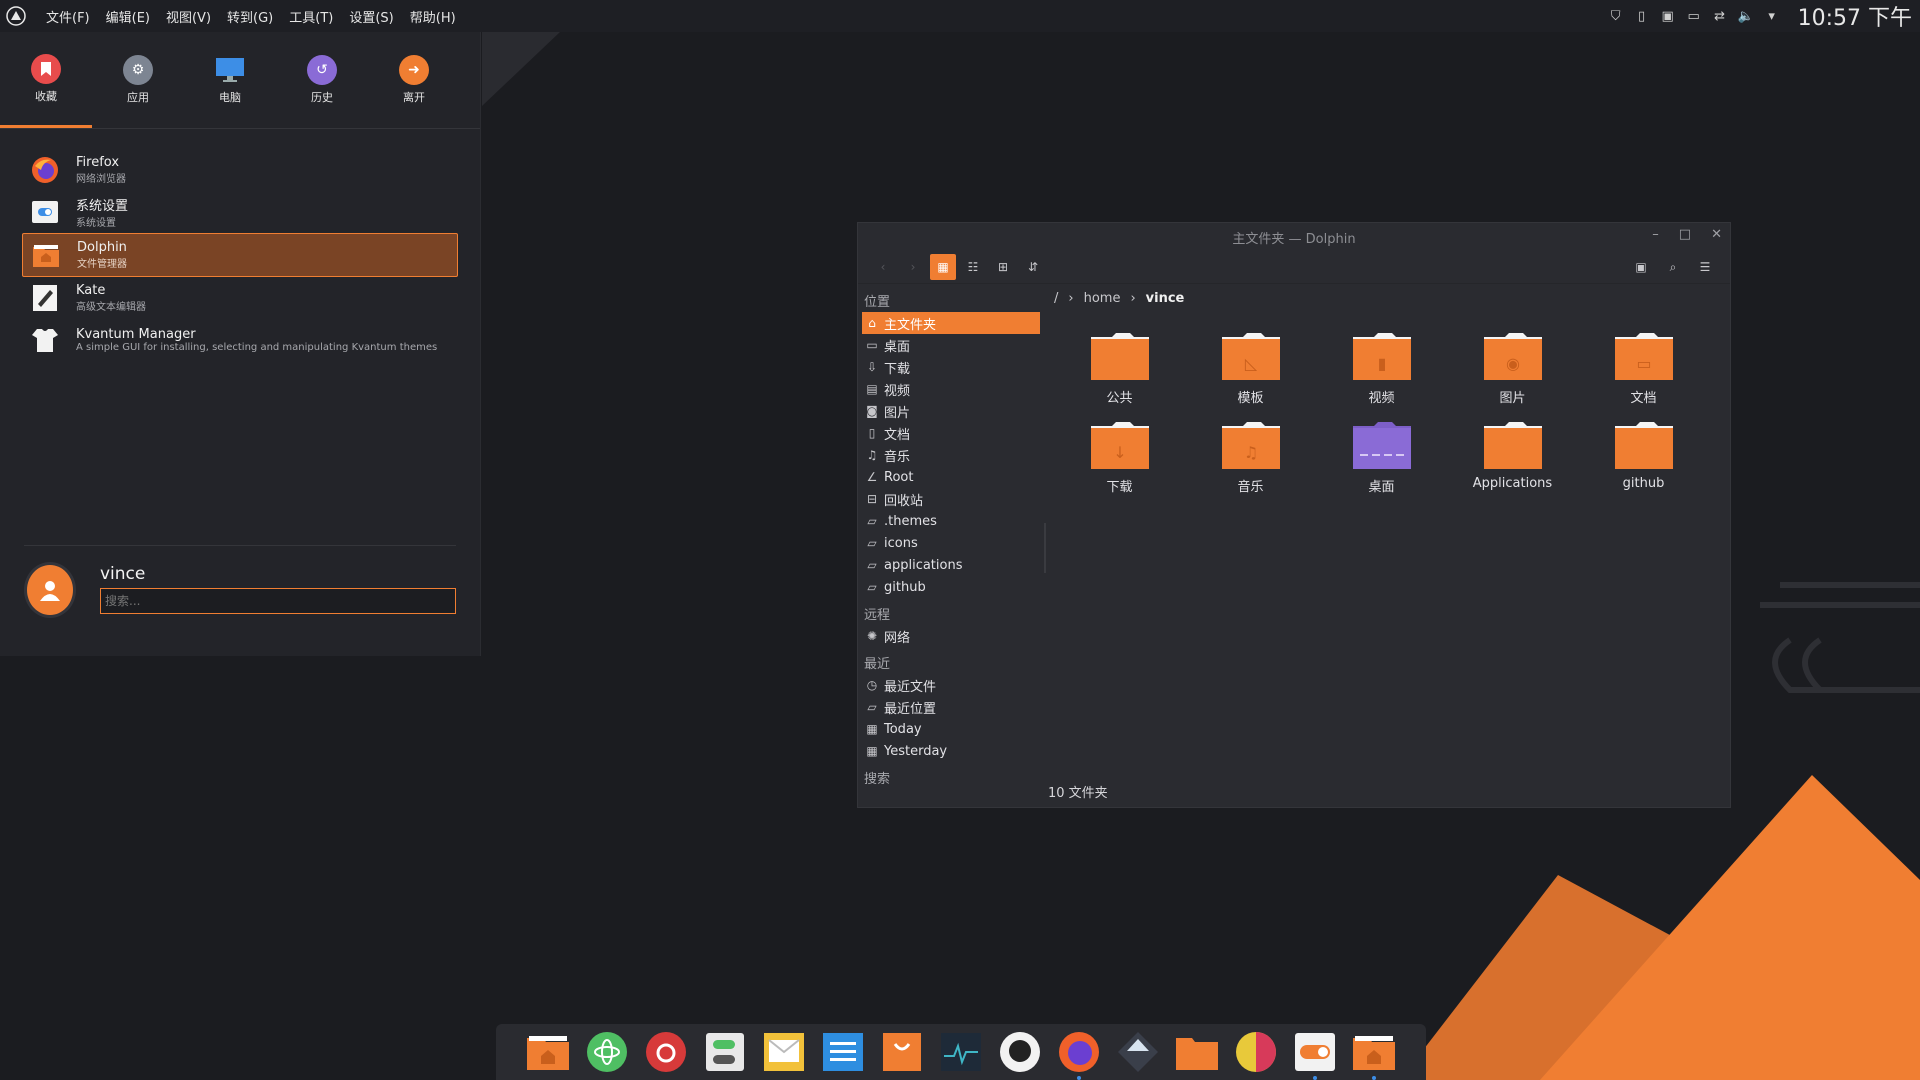 The height and width of the screenshot is (1080, 1920). What do you see at coordinates (951, 323) in the screenshot?
I see `place-home: ⌂ 主文件夹` at bounding box center [951, 323].